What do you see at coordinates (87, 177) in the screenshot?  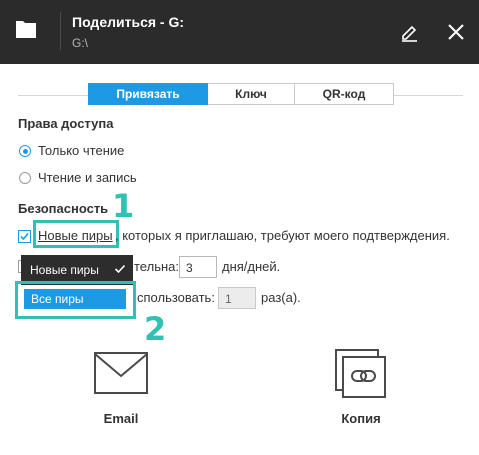 I see `radio-read-write-label: Чтение и запись` at bounding box center [87, 177].